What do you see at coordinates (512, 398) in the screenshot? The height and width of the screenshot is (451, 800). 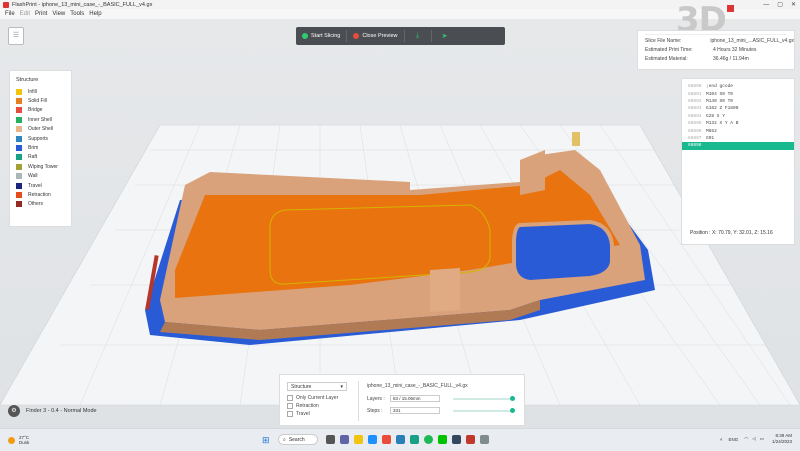 I see `layers-slider-handle` at bounding box center [512, 398].